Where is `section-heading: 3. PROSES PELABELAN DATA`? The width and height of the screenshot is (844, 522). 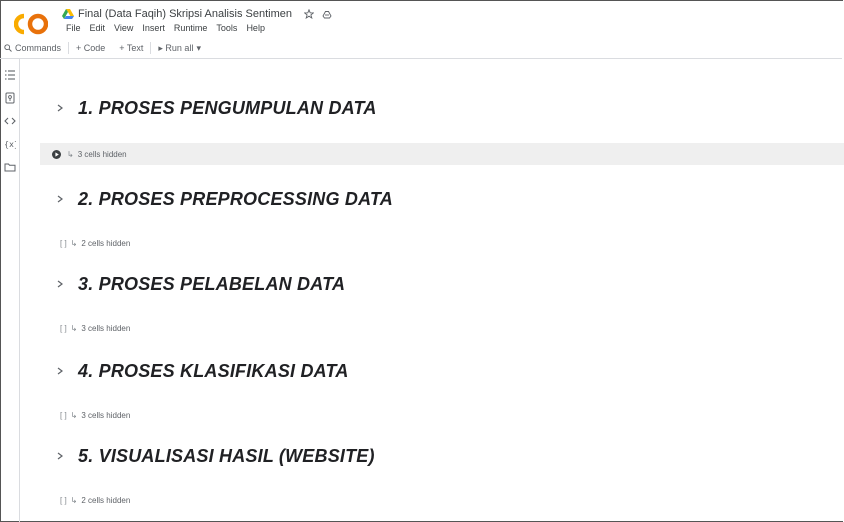 section-heading: 3. PROSES PELABELAN DATA is located at coordinates (200, 284).